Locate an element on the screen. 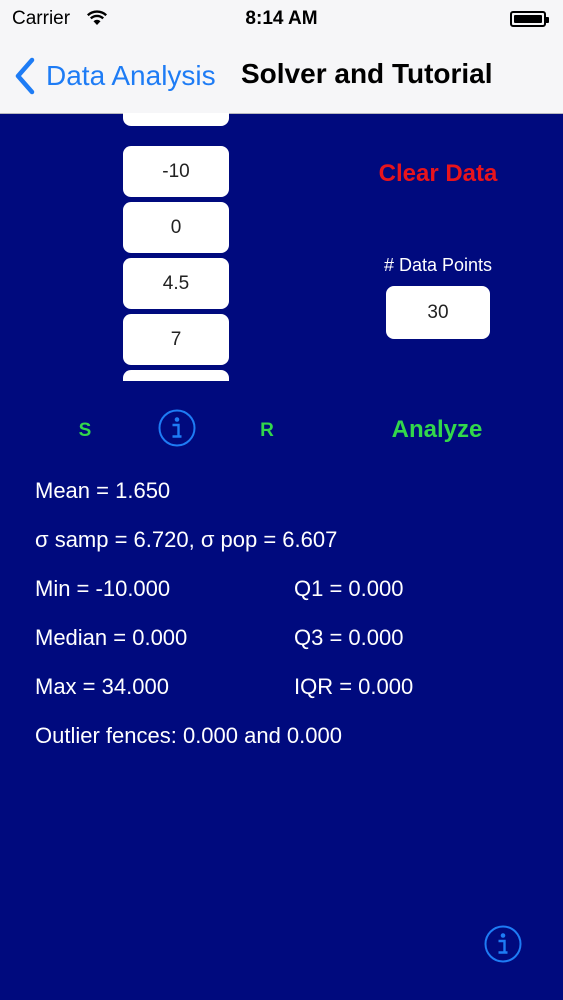 The width and height of the screenshot is (563, 1000). status-time: 8:14 AM is located at coordinates (281, 18).